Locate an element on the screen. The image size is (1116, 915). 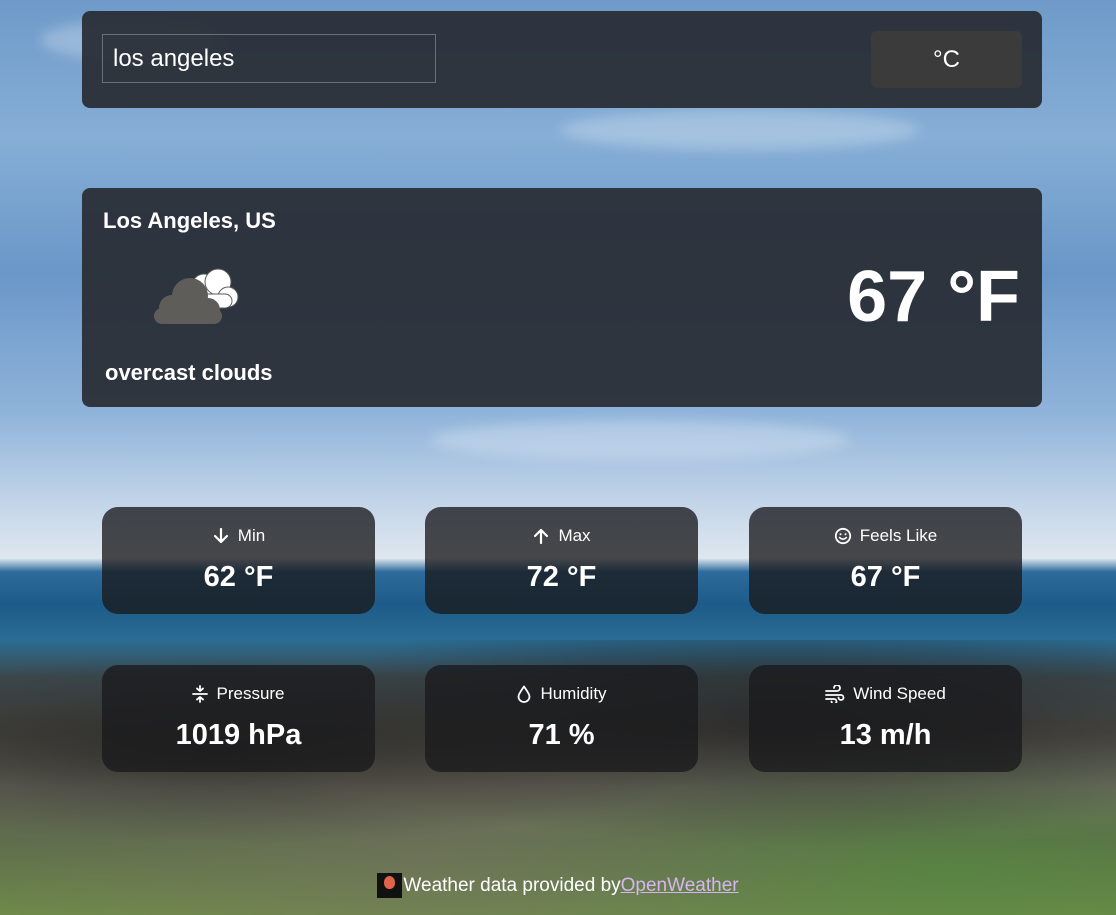
location-title: Los Angeles, US is located at coordinates (189, 220).